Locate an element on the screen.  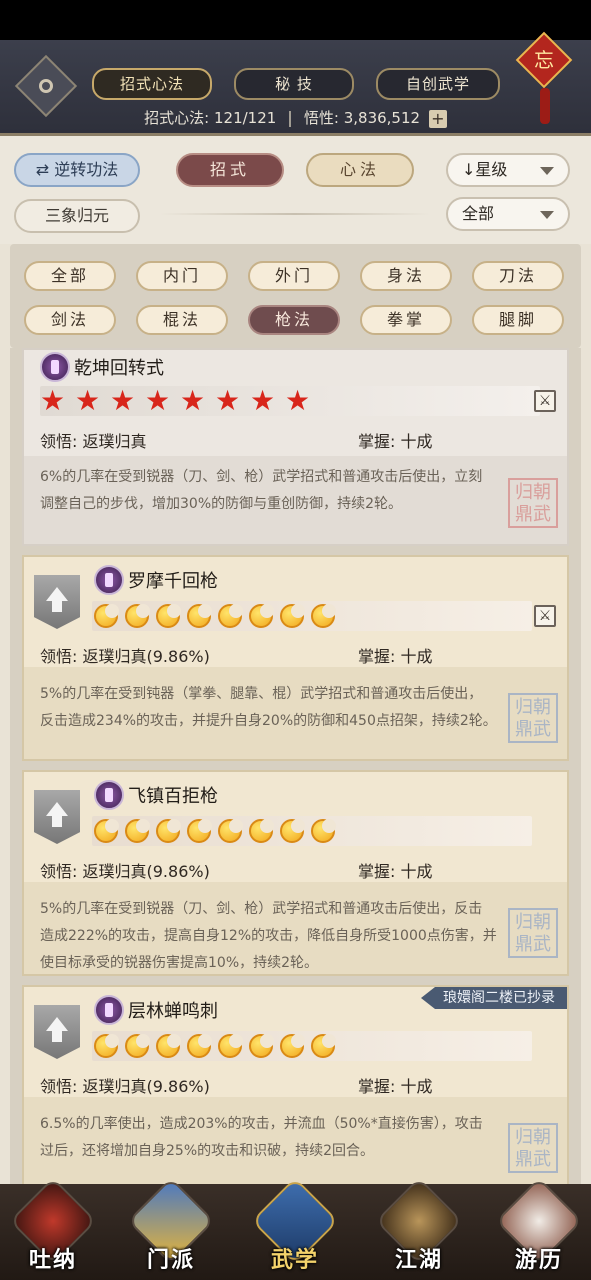
nav-label: 游历 is located at coordinates (538, 1260).